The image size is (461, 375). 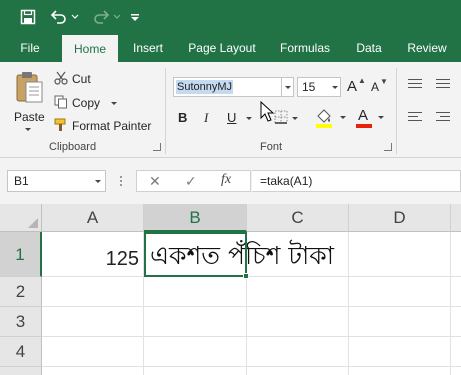 What do you see at coordinates (59, 17) in the screenshot?
I see `undo-icon` at bounding box center [59, 17].